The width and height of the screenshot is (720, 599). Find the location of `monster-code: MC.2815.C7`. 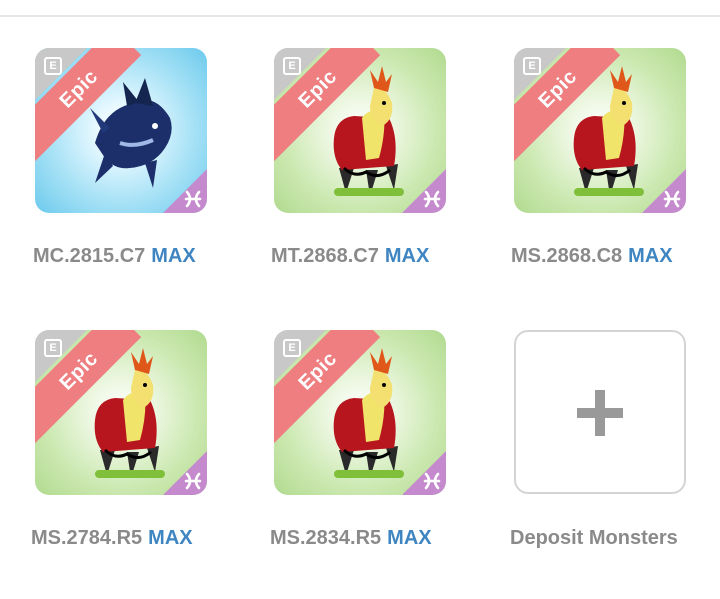

monster-code: MC.2815.C7 is located at coordinates (89, 256).